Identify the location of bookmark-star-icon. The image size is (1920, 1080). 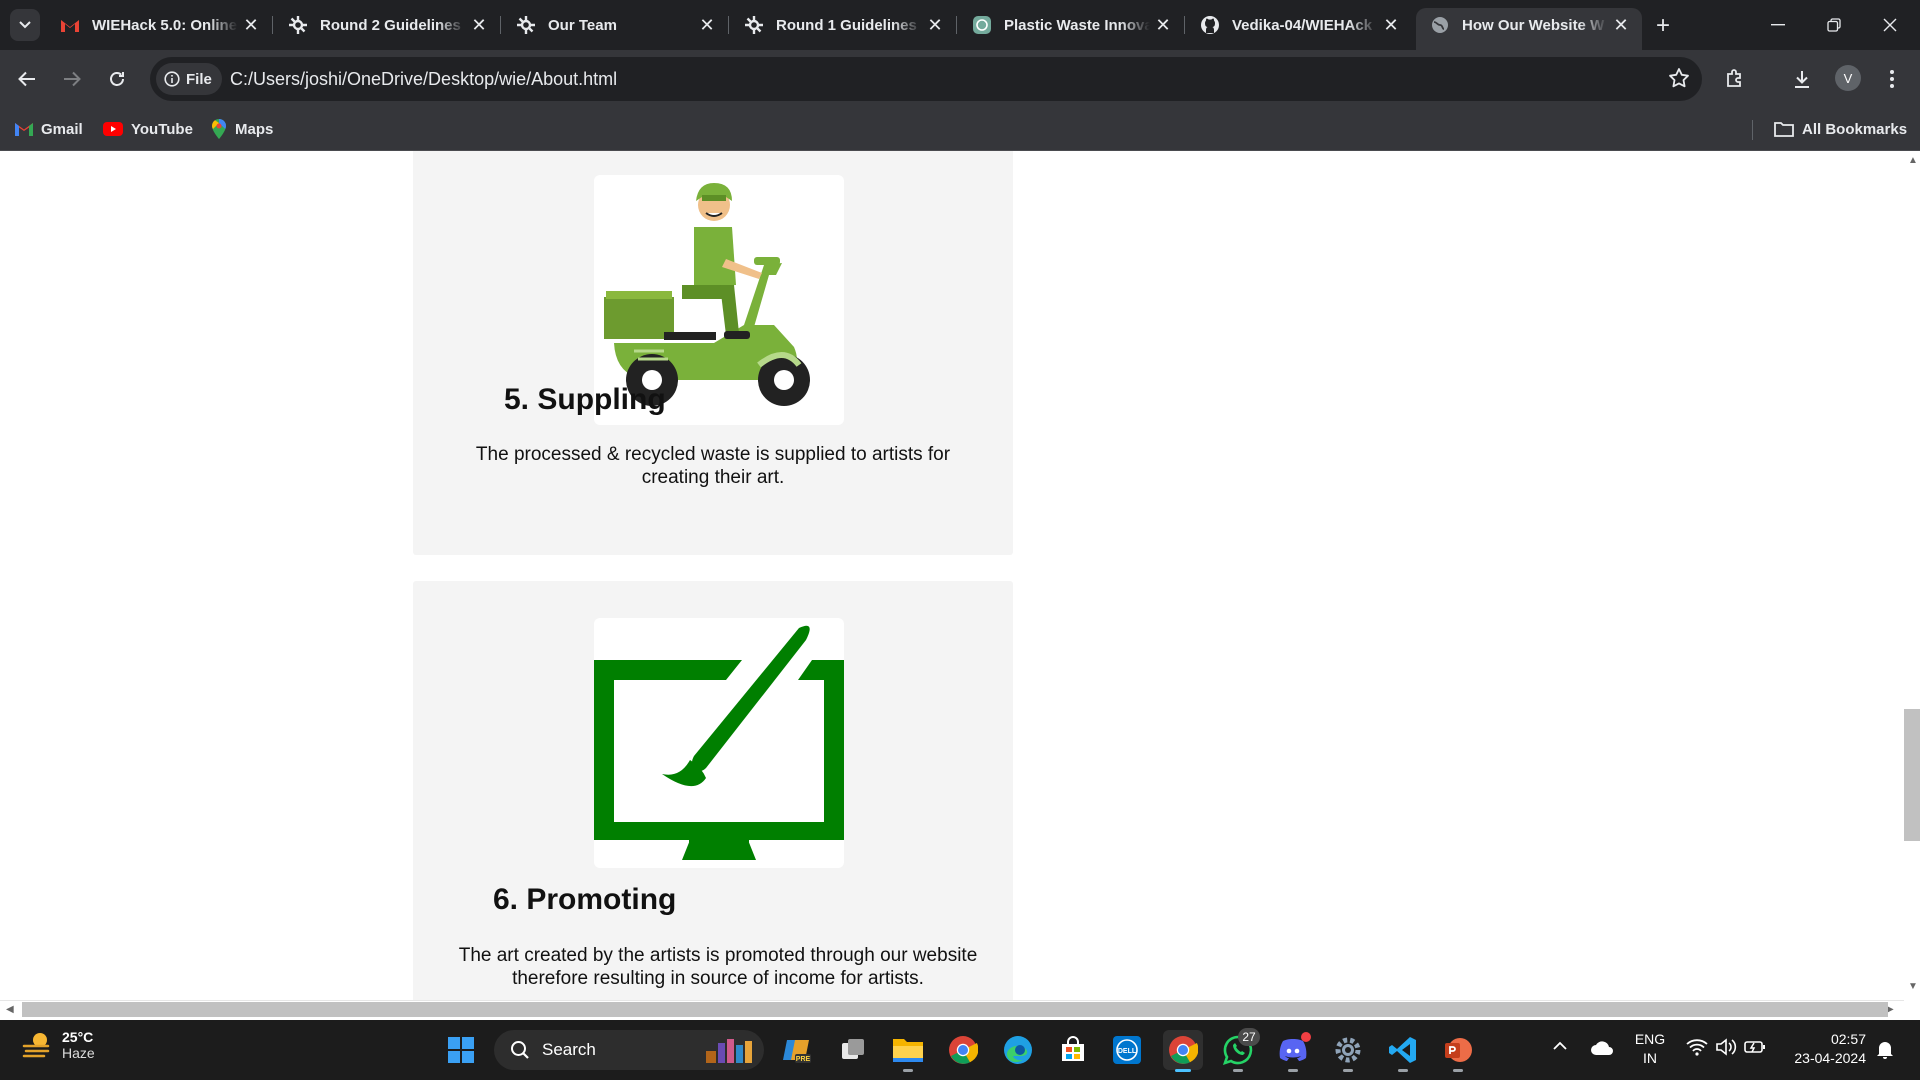
(1679, 80).